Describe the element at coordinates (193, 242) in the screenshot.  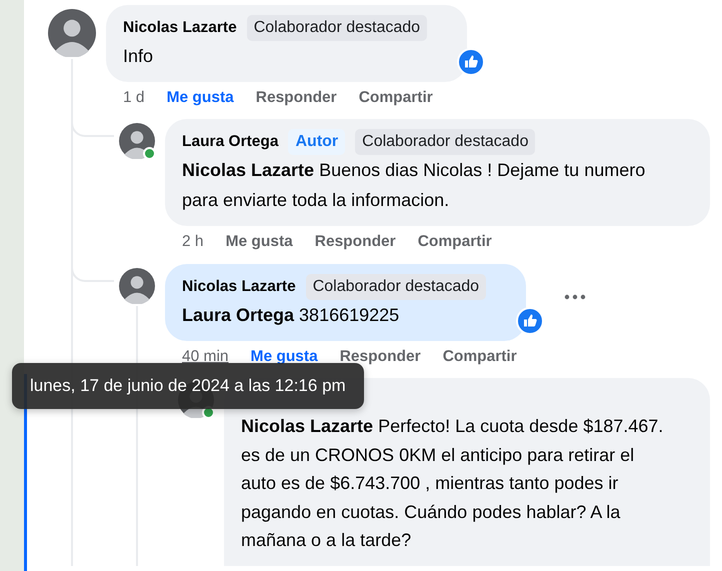
I see `timestamp-link: 2 h` at that location.